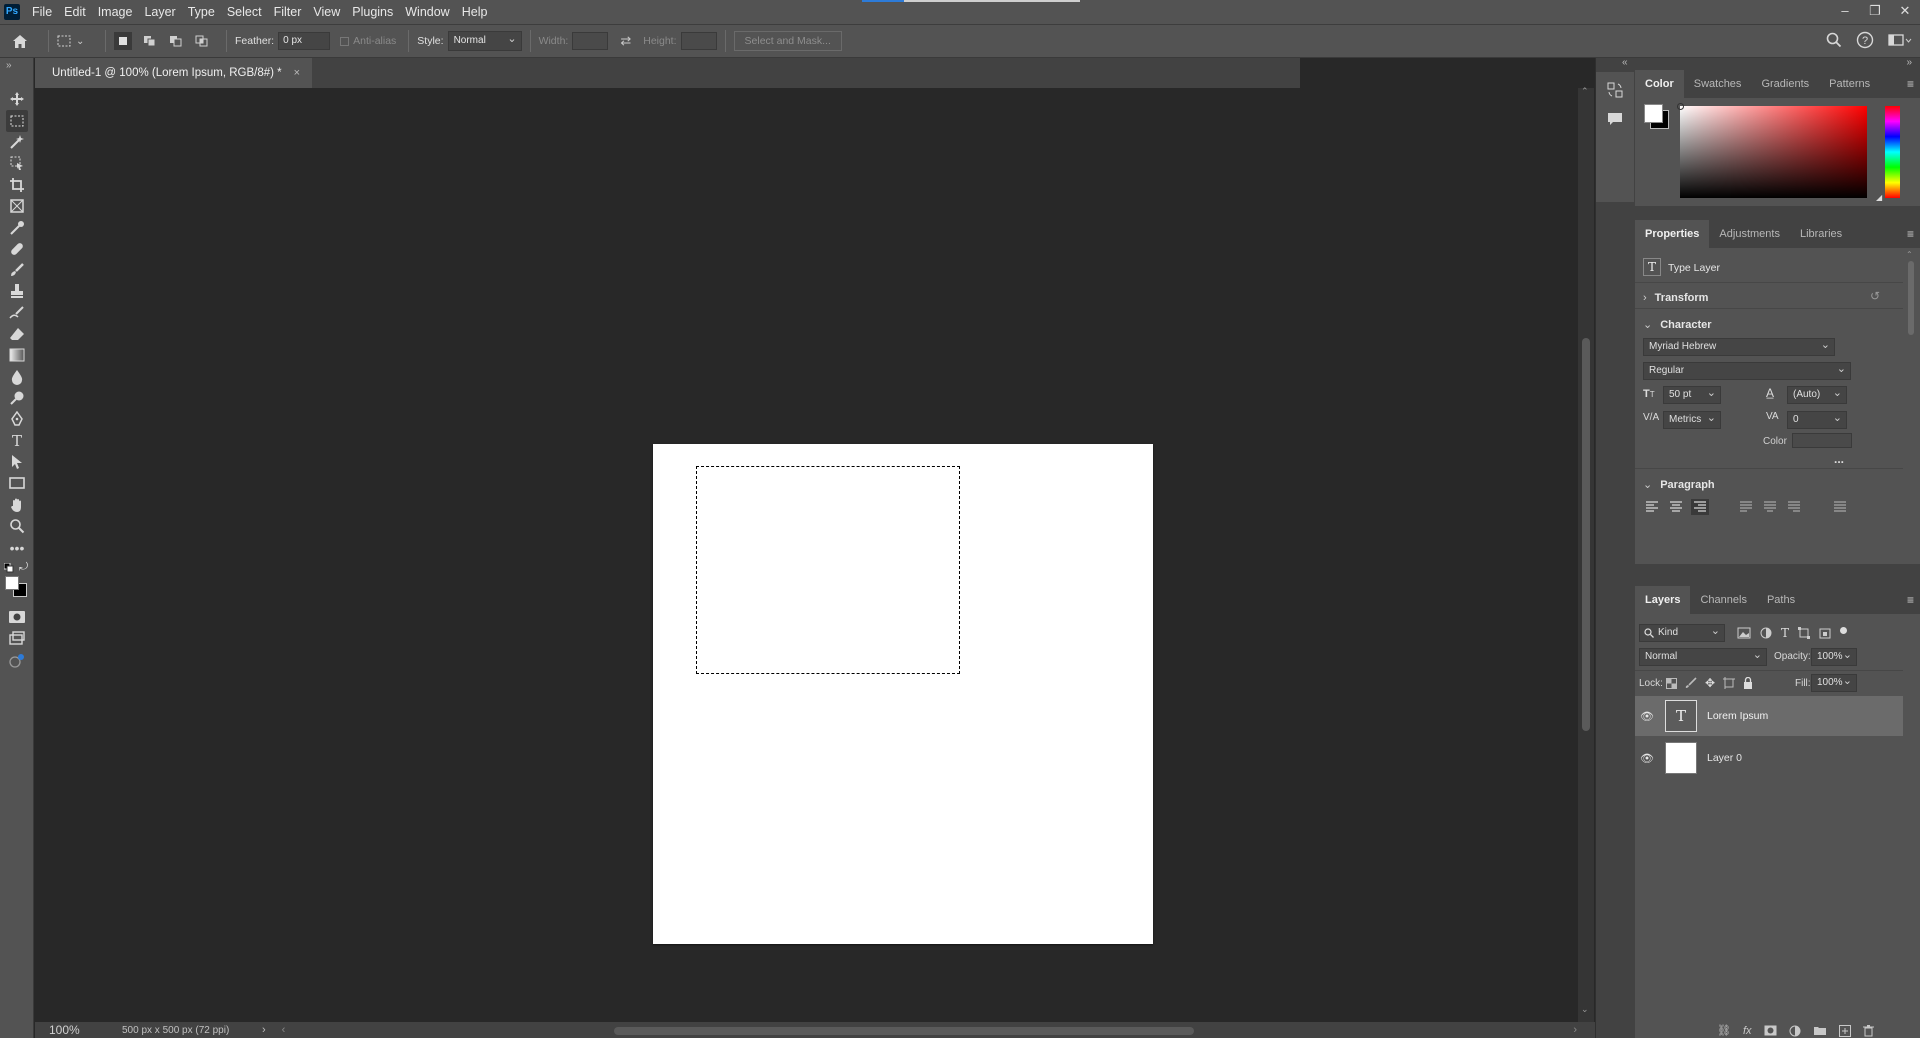  Describe the element at coordinates (1675, 298) in the screenshot. I see `transform-section-header: › Transform` at that location.